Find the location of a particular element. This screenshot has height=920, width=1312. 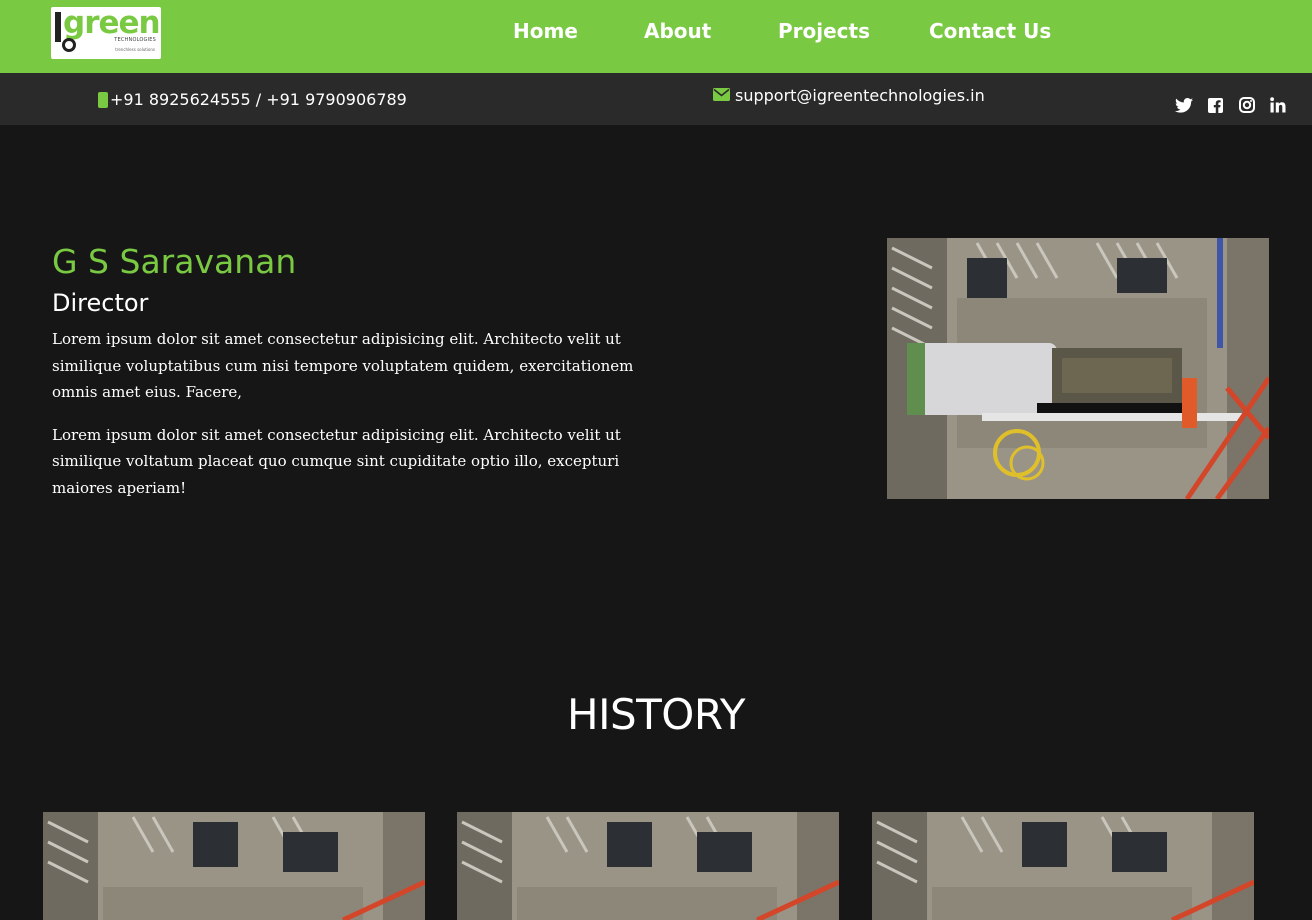

director-name: G S Saravanan is located at coordinates (174, 261).